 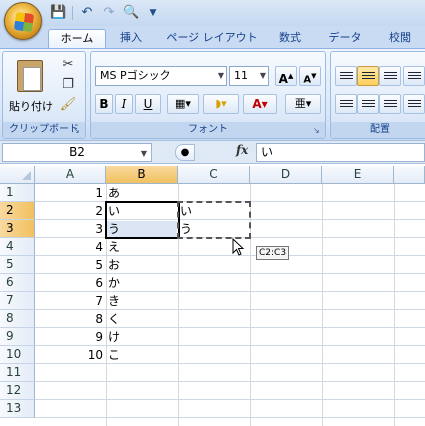 What do you see at coordinates (221, 104) in the screenshot?
I see `fill-color-button: ◗▾` at bounding box center [221, 104].